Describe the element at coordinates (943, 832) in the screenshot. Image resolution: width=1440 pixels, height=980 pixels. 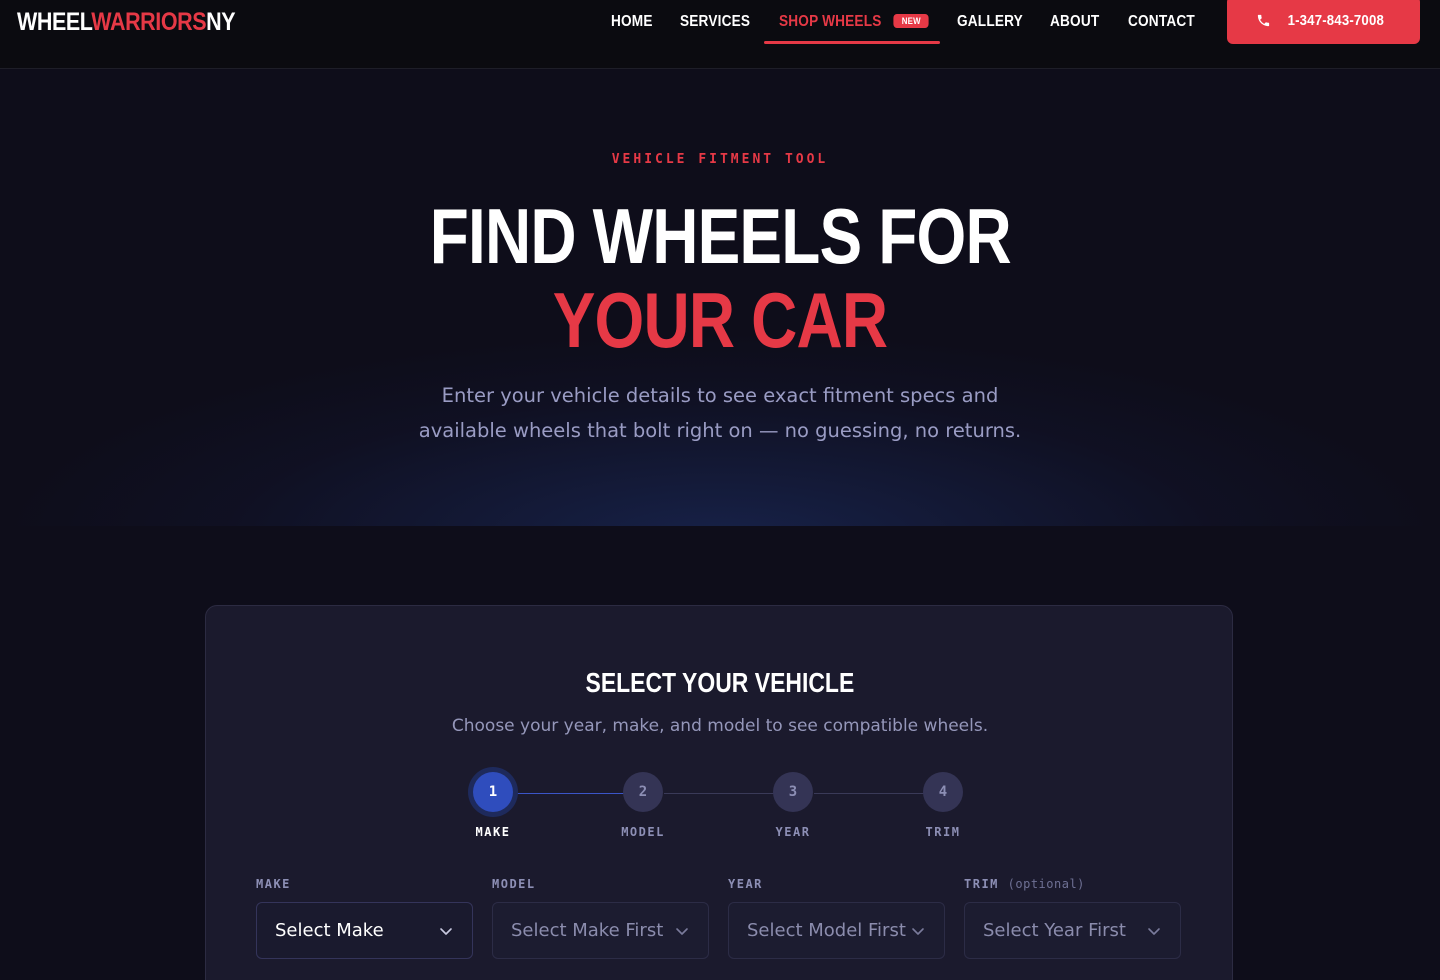
I see `step-label: TRIM` at that location.